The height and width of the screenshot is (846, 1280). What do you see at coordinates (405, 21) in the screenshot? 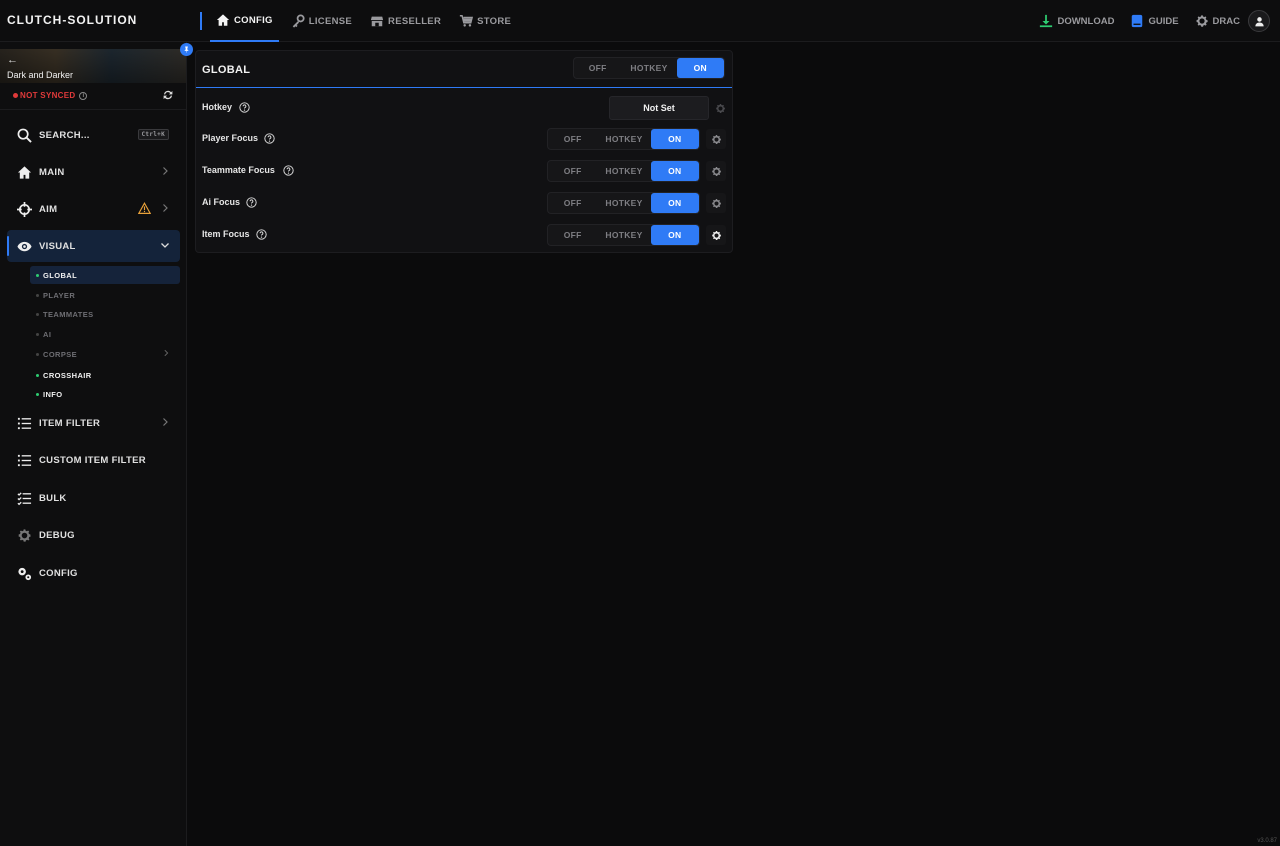
I see `nav-reseller: RESELLER` at bounding box center [405, 21].